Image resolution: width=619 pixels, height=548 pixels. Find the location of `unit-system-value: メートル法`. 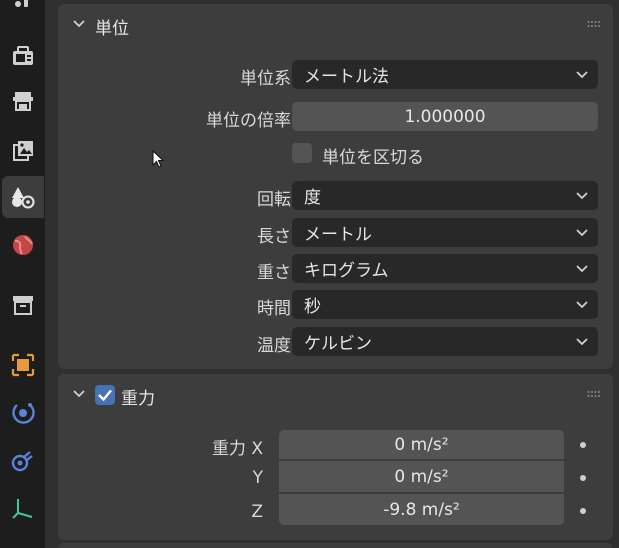

unit-system-value: メートル法 is located at coordinates (346, 77).